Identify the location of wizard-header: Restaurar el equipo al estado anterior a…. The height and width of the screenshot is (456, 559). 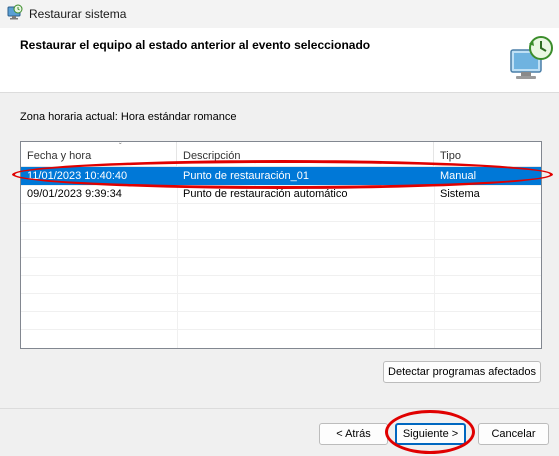
(279, 60).